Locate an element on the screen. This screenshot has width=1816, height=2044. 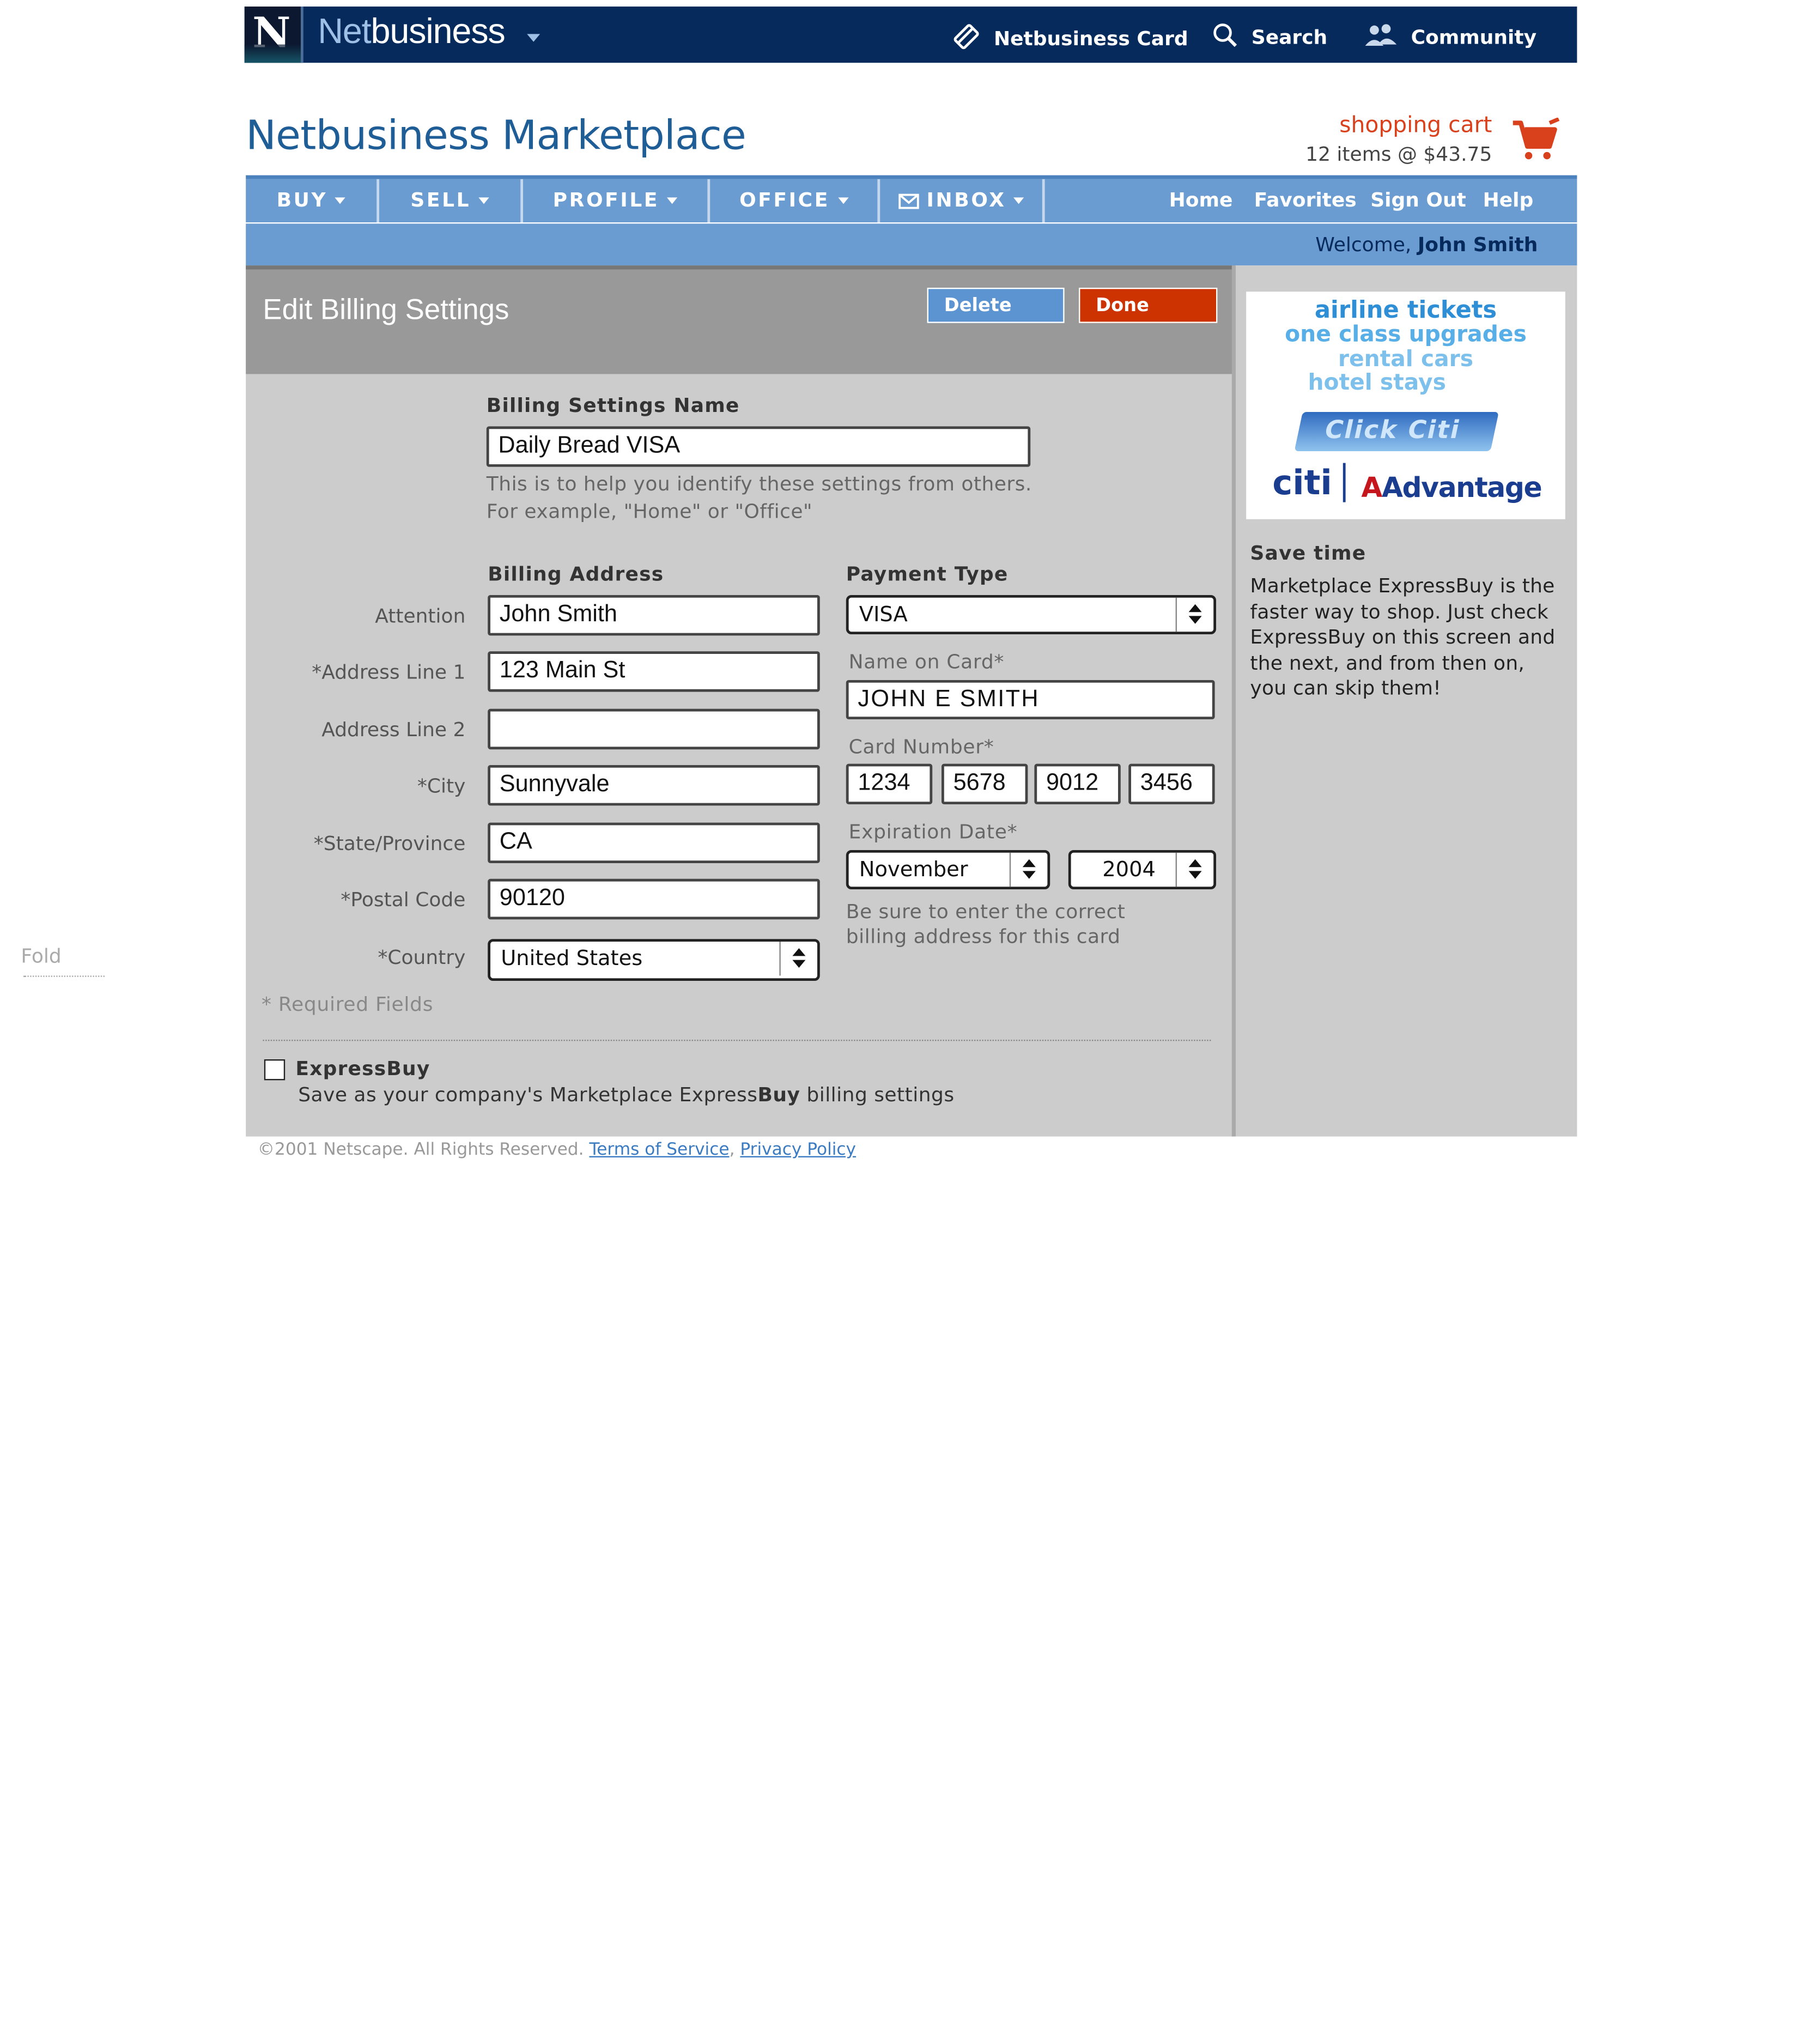
search-link: Search is located at coordinates (1269, 38).